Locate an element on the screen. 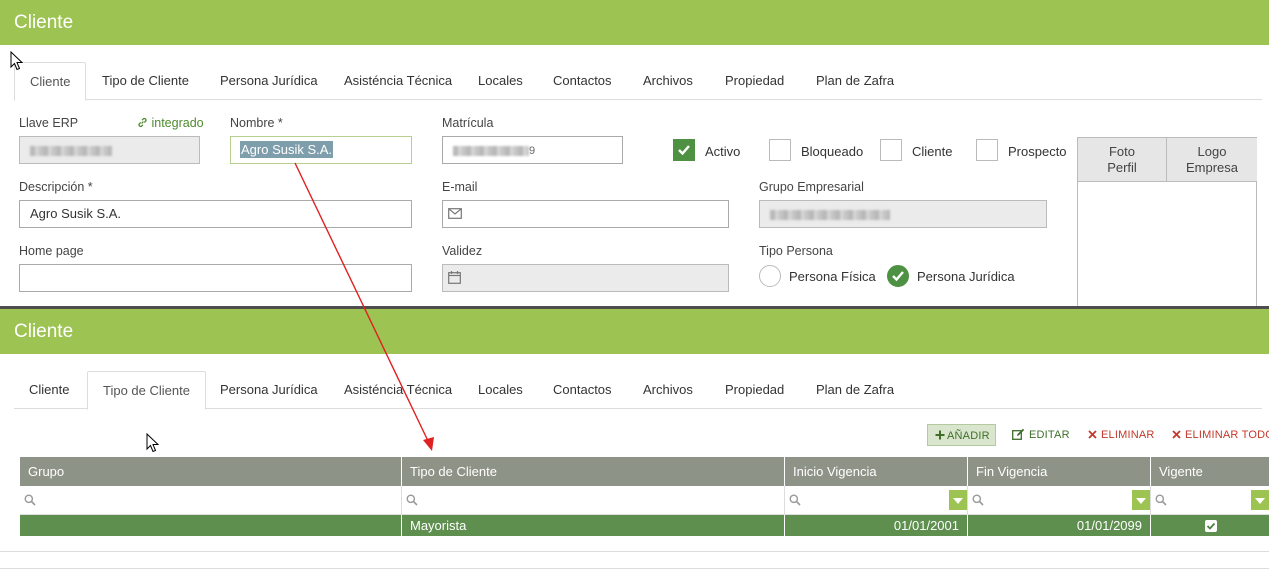 This screenshot has width=1269, height=570. delete-all-button: ELIMINAR TODOS is located at coordinates (1220, 435).